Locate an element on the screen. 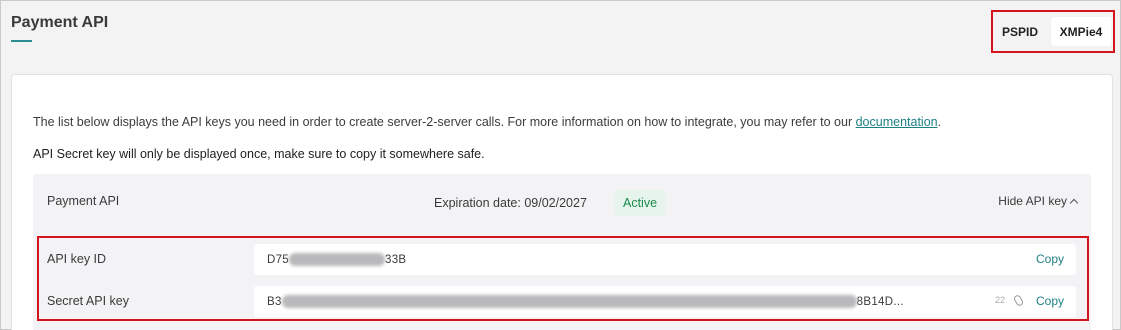 Image resolution: width=1121 pixels, height=330 pixels. status-badge: Active is located at coordinates (640, 203).